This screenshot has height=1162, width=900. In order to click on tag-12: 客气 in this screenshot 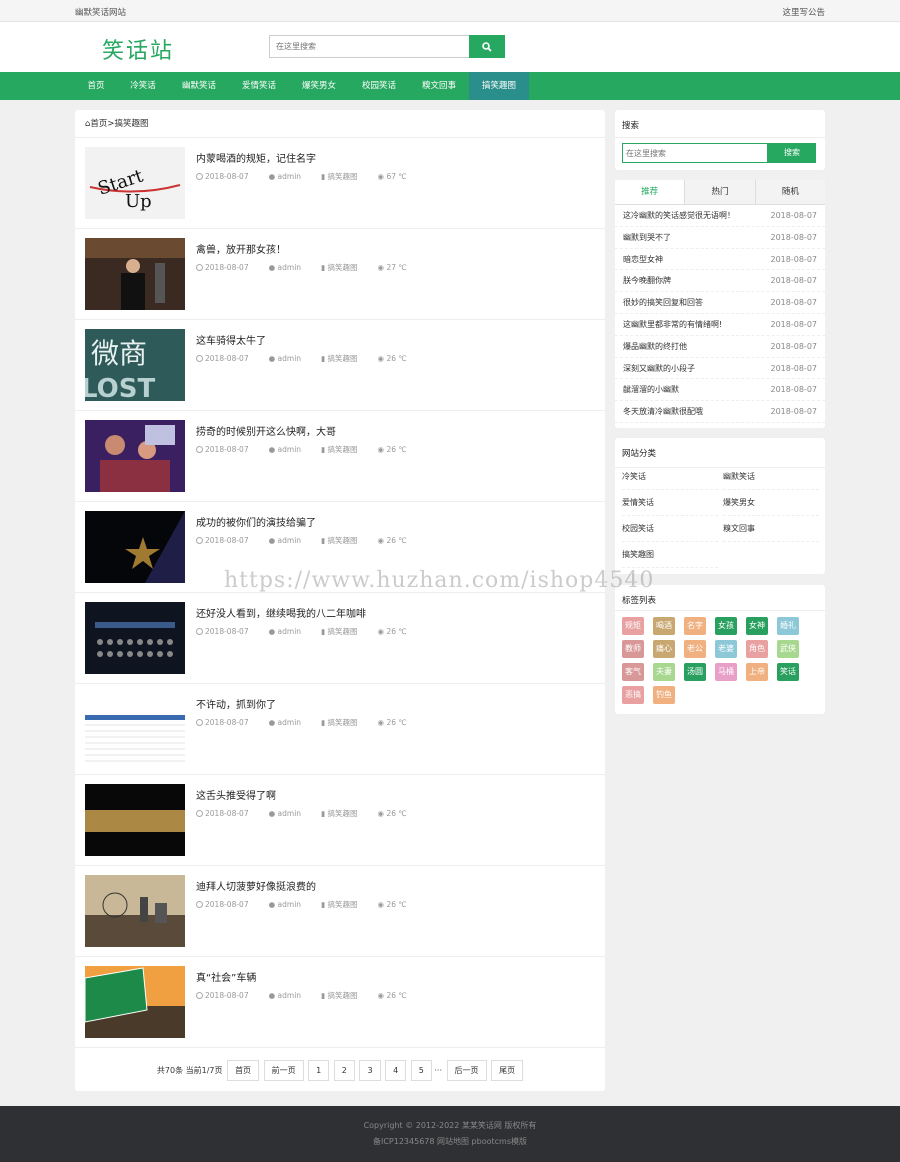, I will do `click(633, 672)`.